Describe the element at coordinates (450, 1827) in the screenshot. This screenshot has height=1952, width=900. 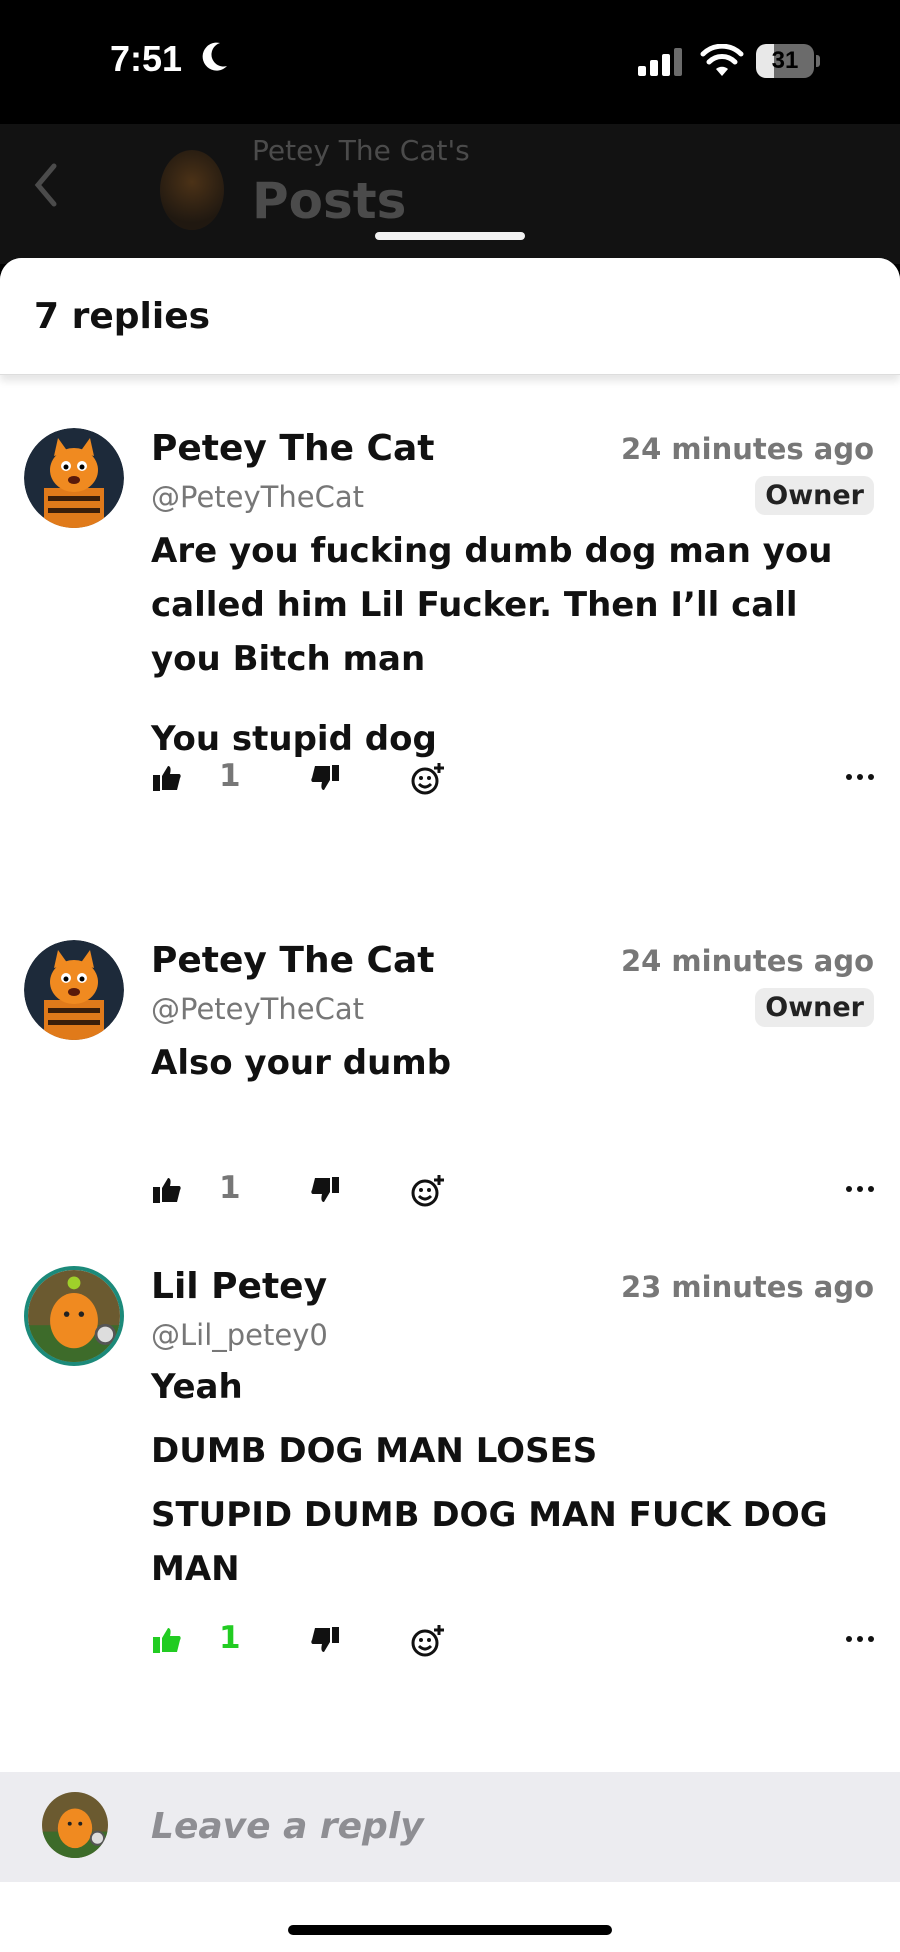
I see `reply-bar: Leave a reply` at that location.